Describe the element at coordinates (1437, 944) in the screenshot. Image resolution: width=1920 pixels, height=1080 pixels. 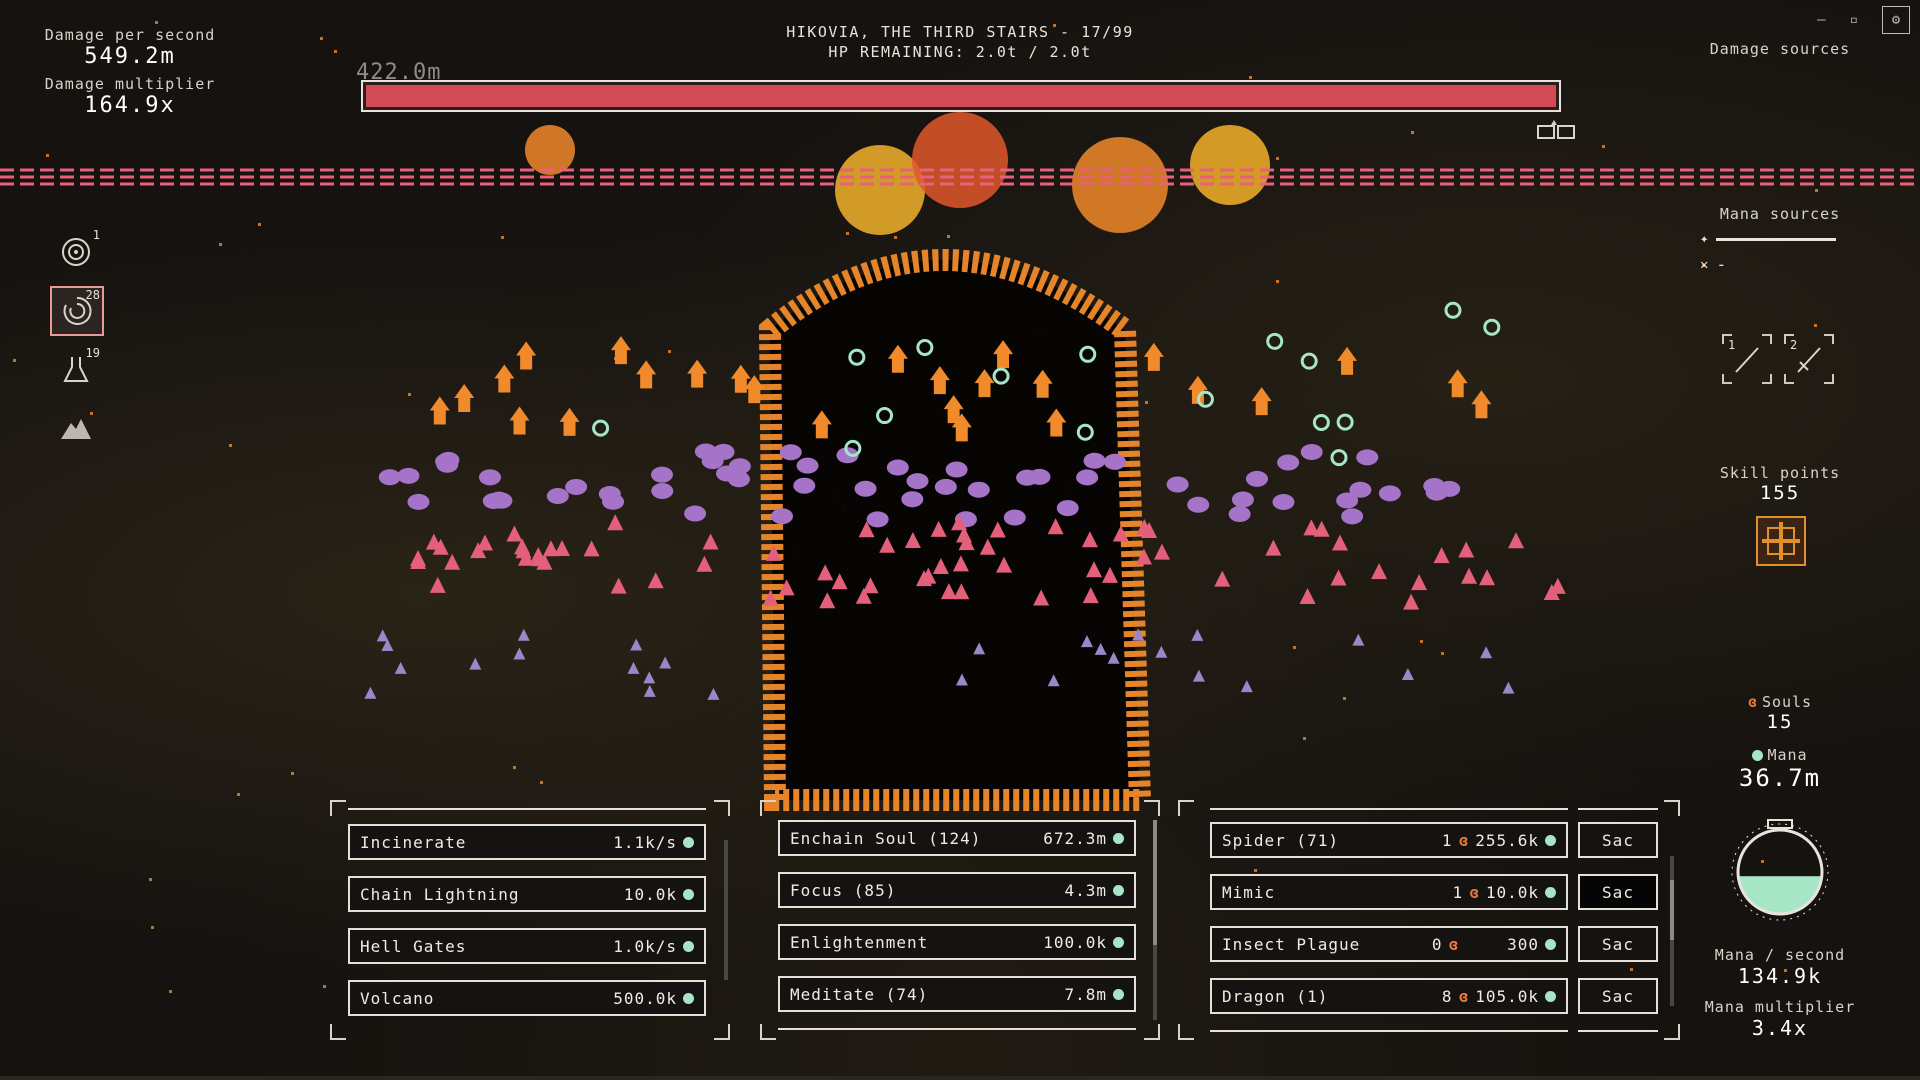
I see `minion-soul-cost: 0` at that location.